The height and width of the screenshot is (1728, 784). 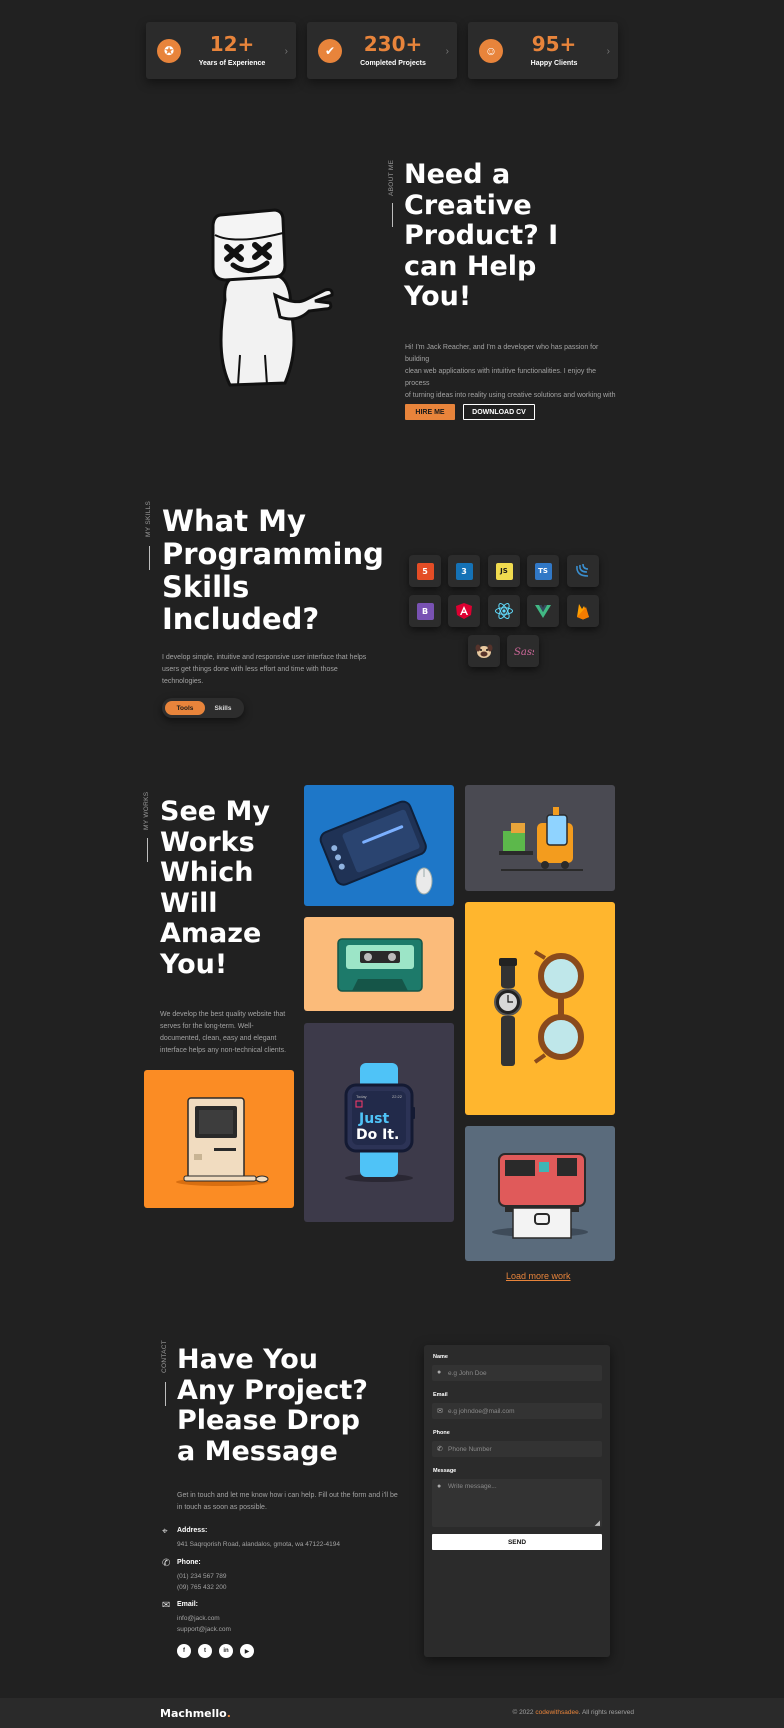 What do you see at coordinates (222, 1507) in the screenshot?
I see `contact-description-line: in touch as soon as possible.` at bounding box center [222, 1507].